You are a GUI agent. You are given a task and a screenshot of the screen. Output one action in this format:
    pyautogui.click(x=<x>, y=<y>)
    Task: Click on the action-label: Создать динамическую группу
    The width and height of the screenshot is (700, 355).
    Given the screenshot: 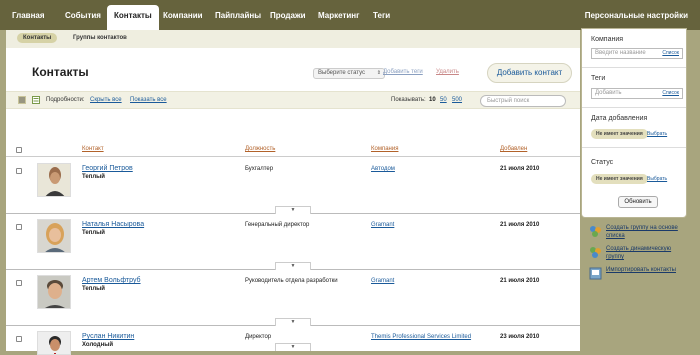 What is the action you would take?
    pyautogui.click(x=639, y=253)
    